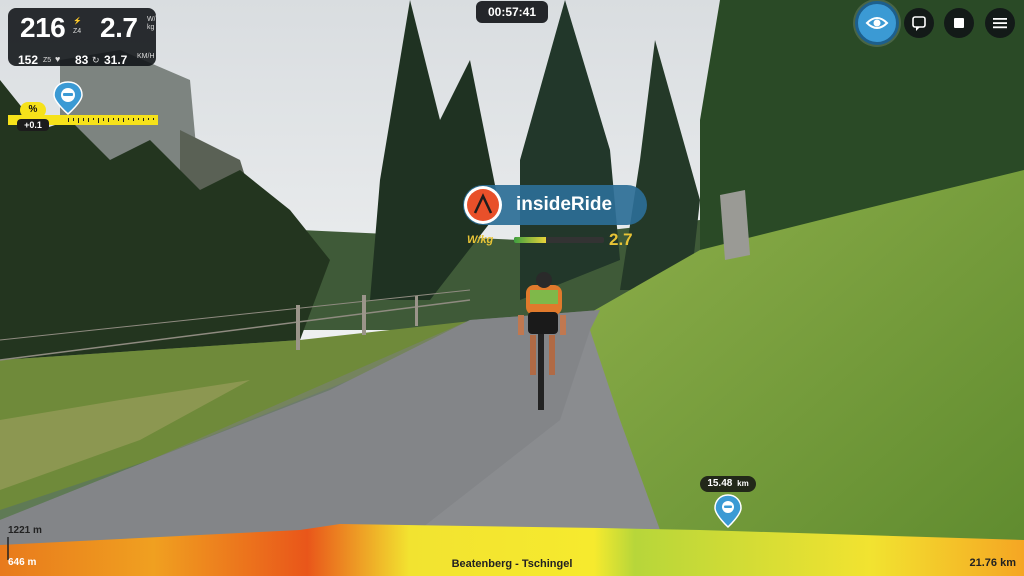  I want to click on rider-wkg-bar, so click(559, 240).